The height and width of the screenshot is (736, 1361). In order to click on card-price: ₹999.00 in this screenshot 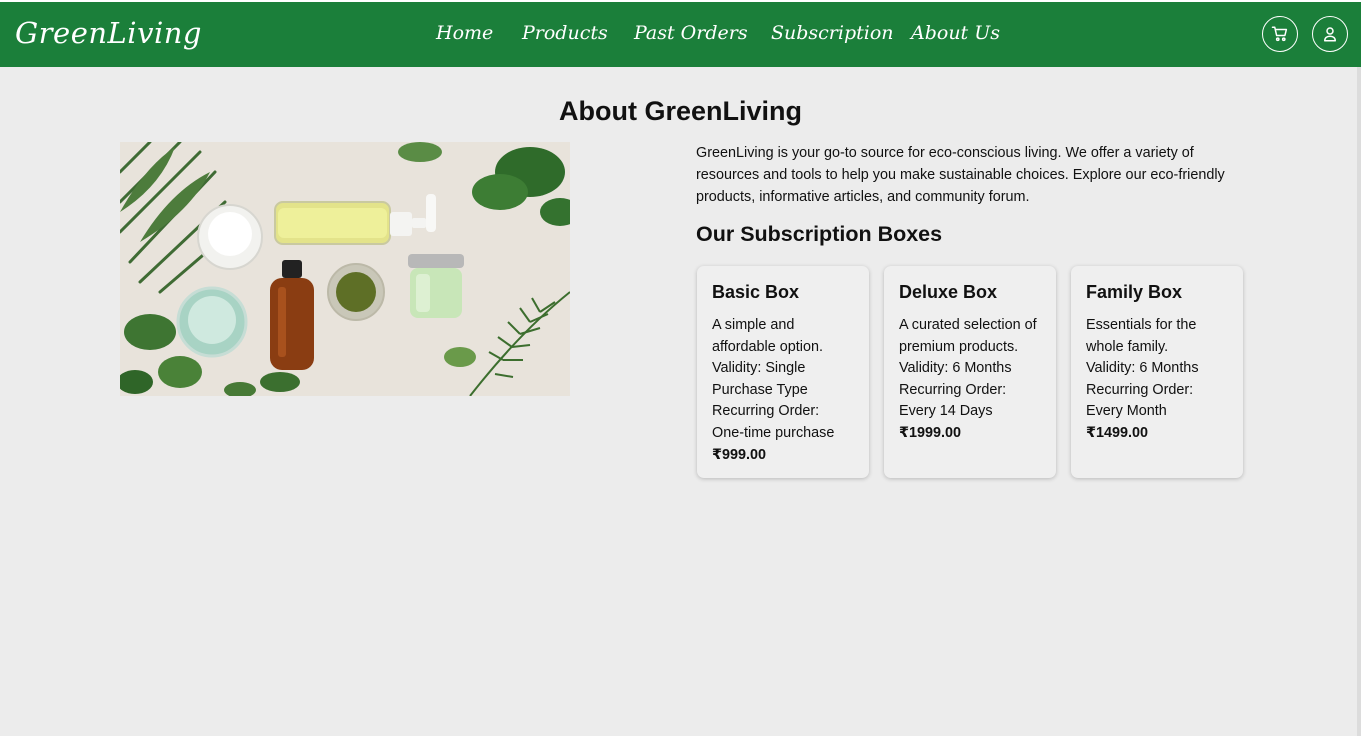, I will do `click(739, 454)`.